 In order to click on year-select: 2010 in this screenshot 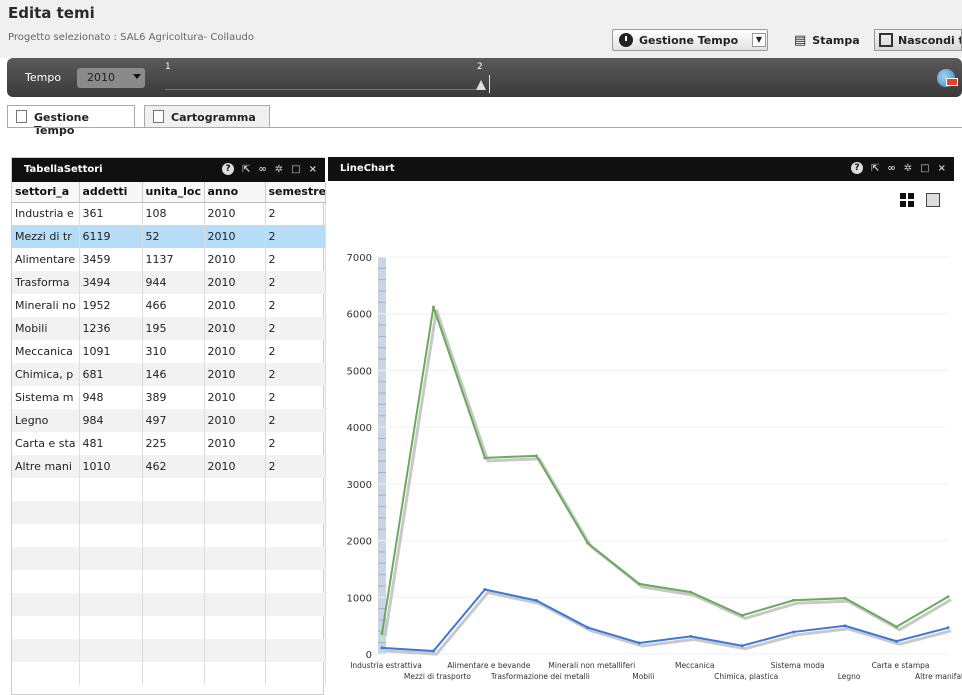, I will do `click(111, 78)`.